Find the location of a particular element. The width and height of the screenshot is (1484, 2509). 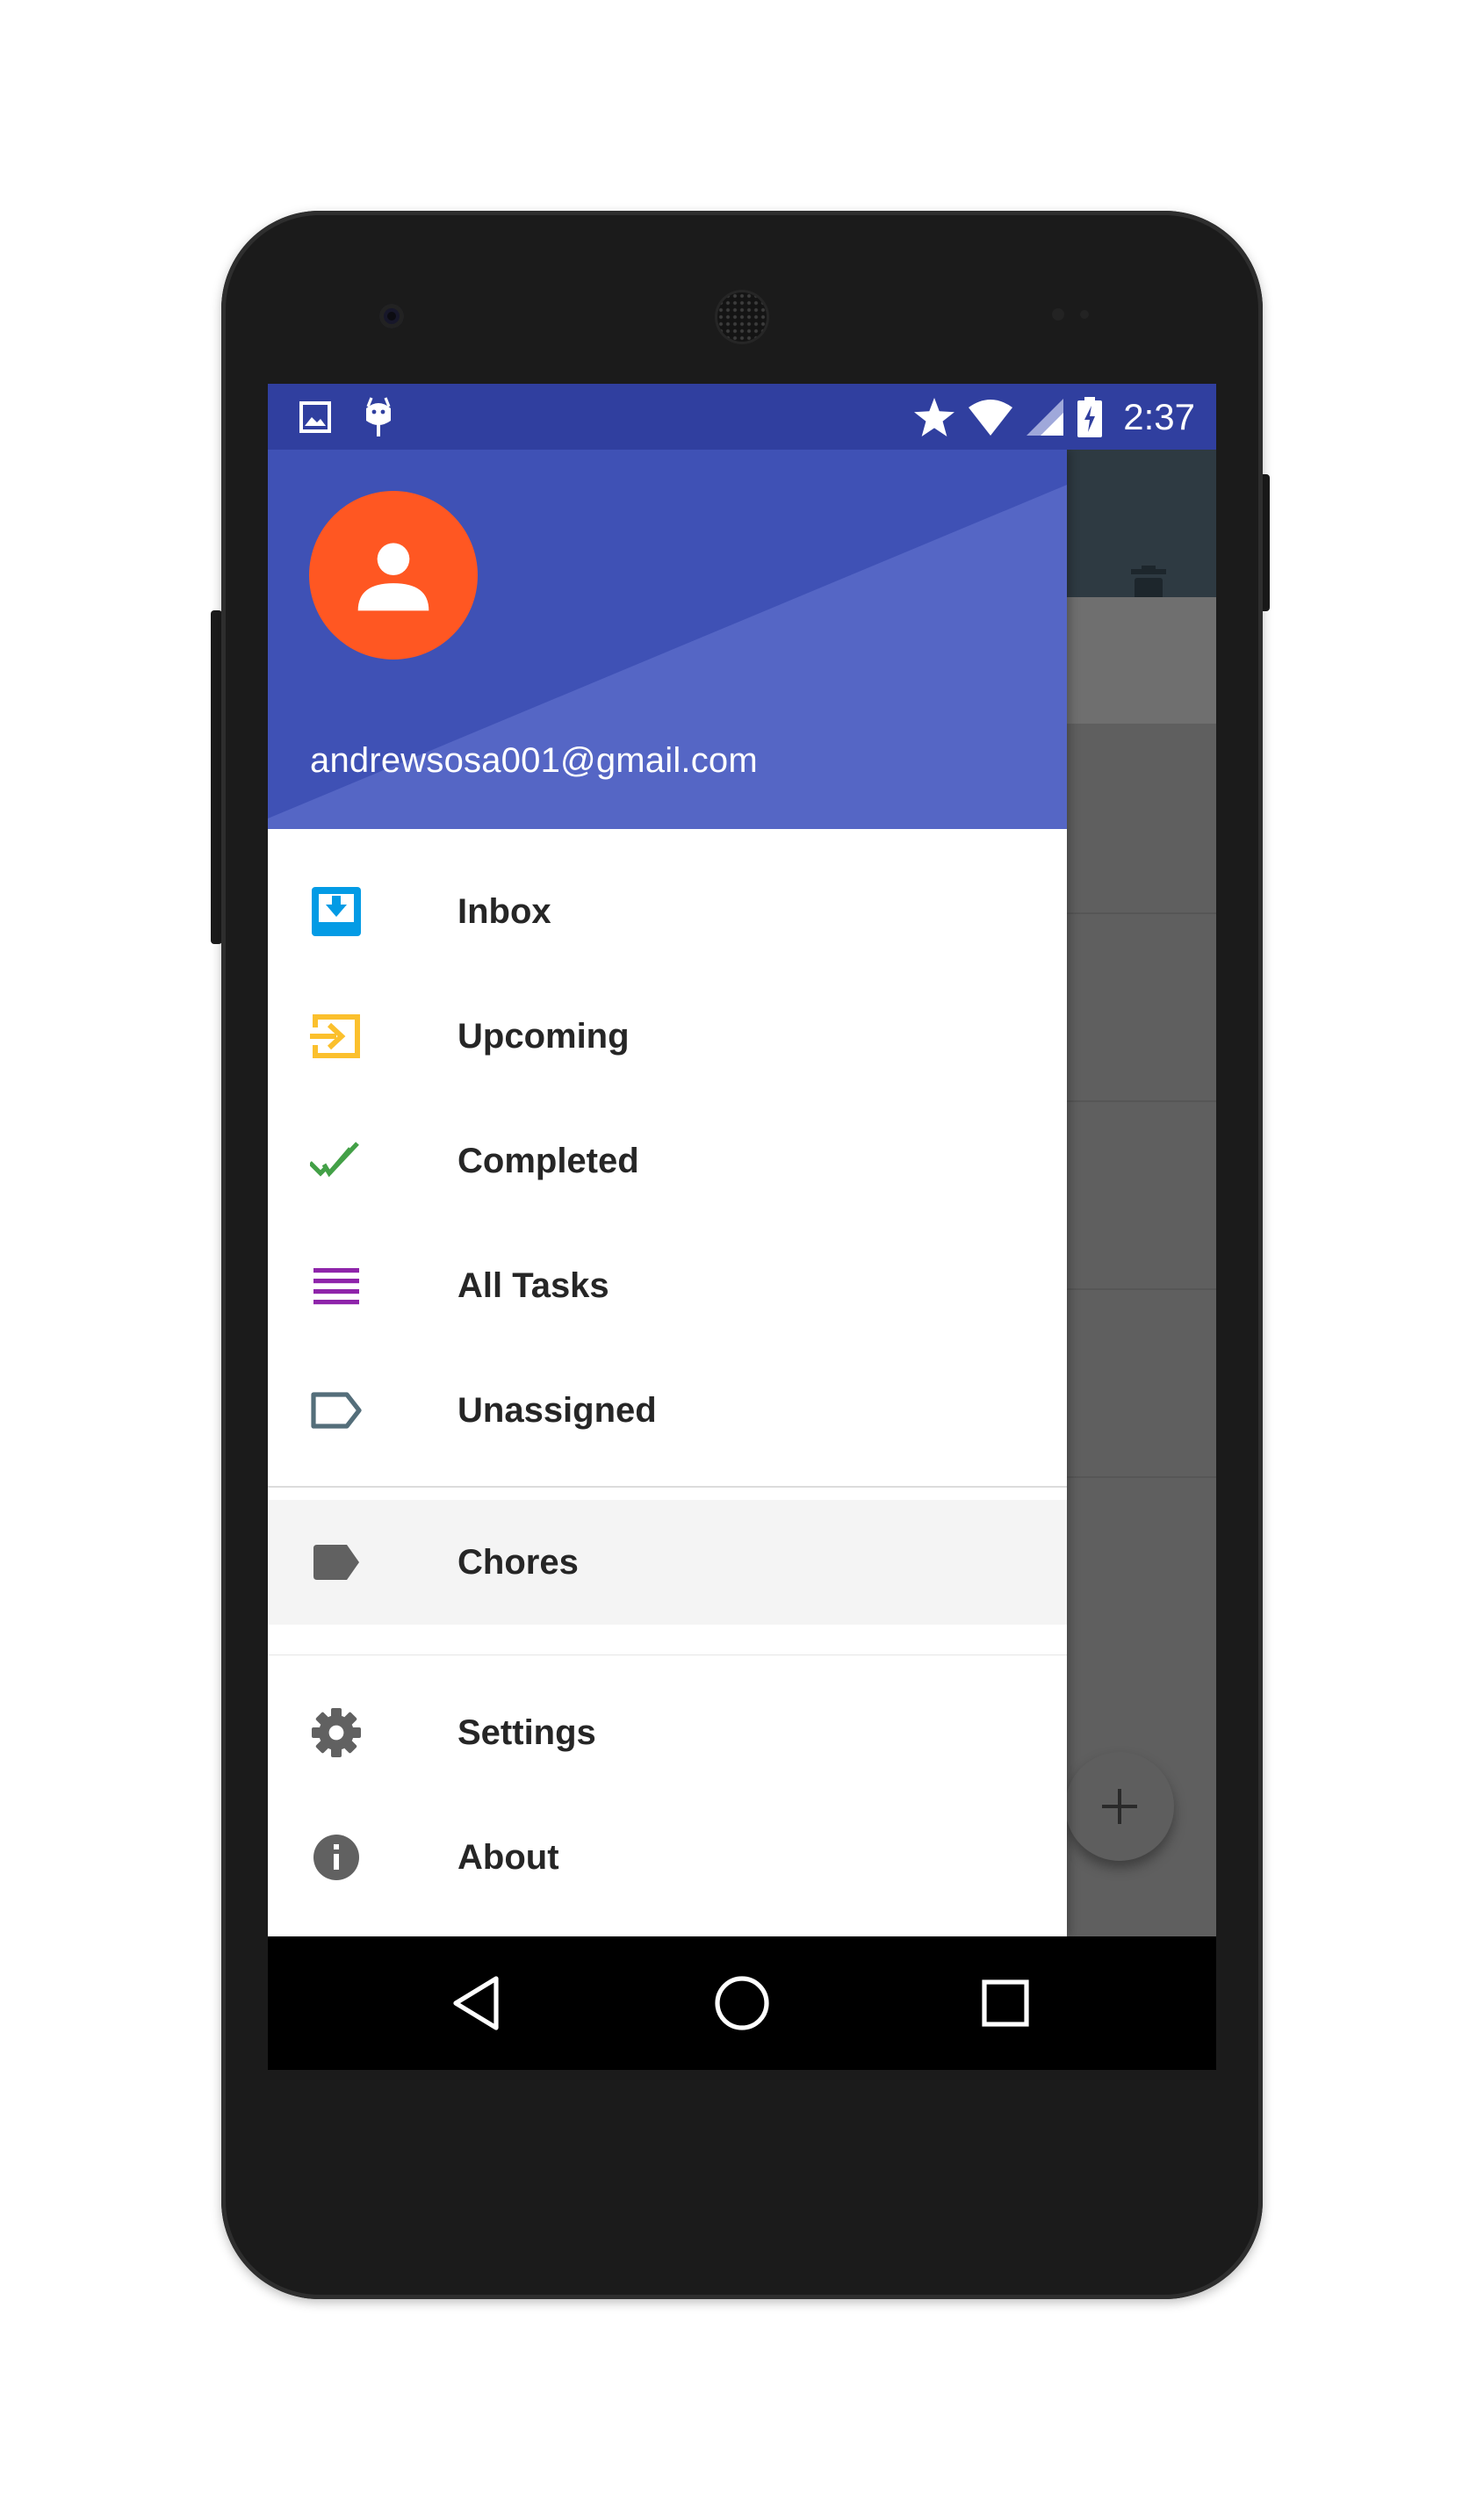

nav-item-label: All Tasks is located at coordinates (533, 1285).